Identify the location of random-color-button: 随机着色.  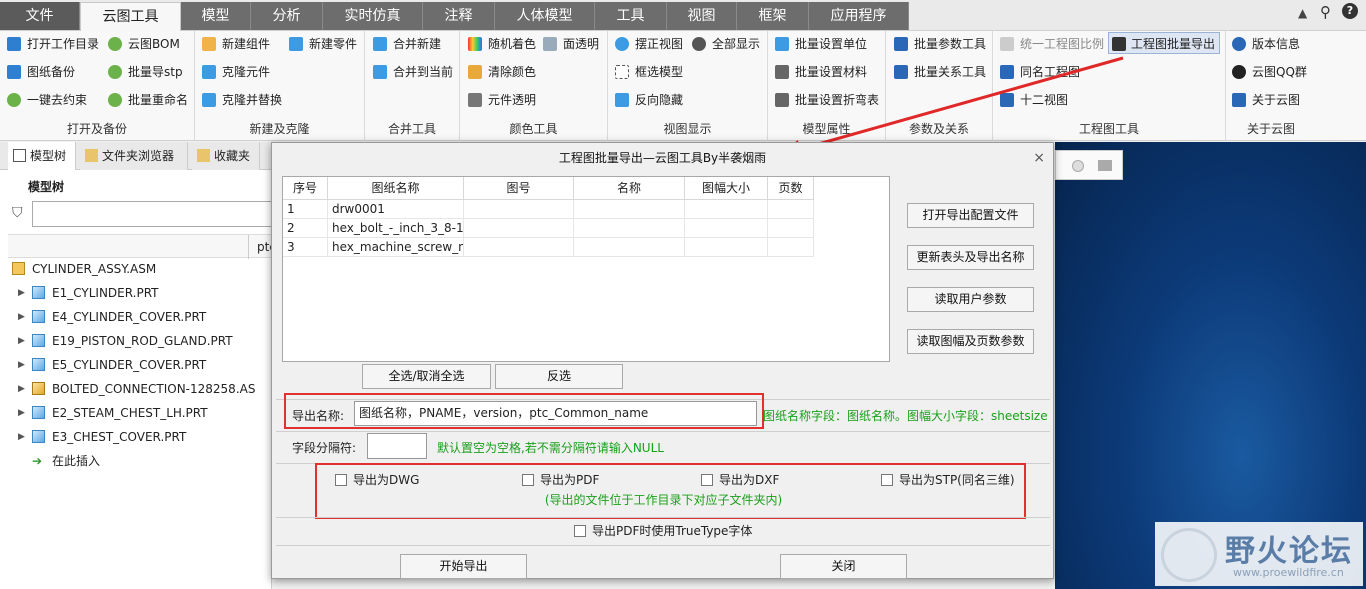
(502, 44).